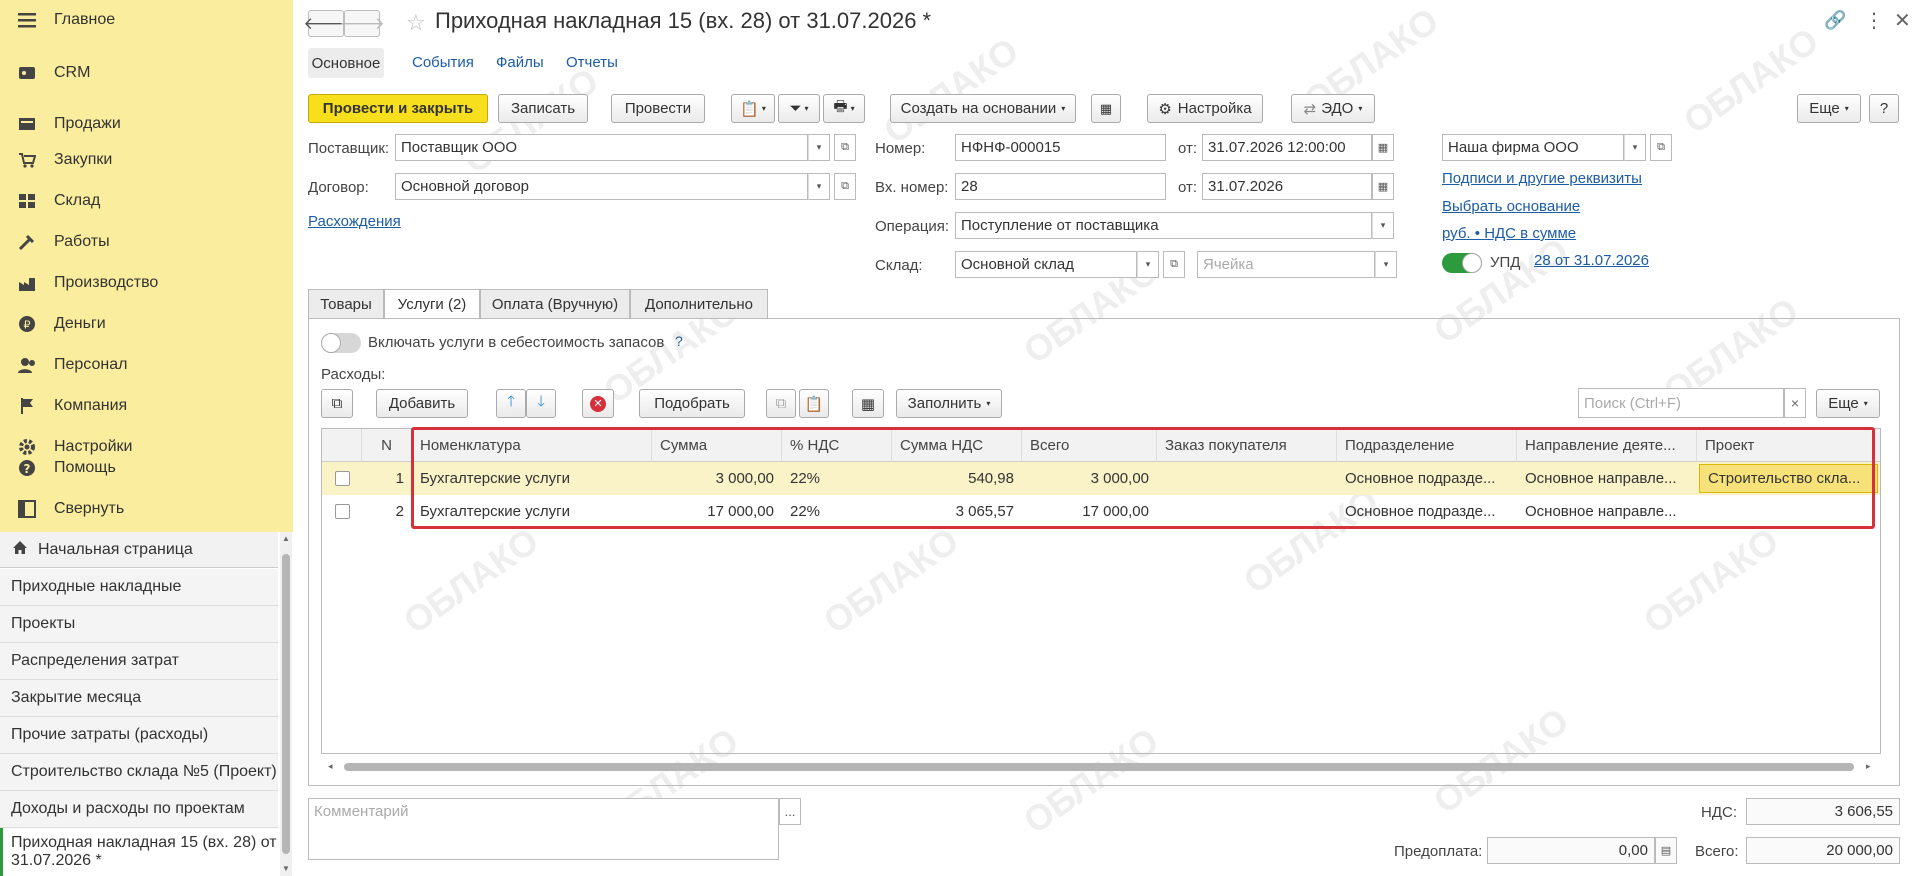 Image resolution: width=1920 pixels, height=876 pixels. What do you see at coordinates (983, 108) in the screenshot?
I see `create-based-on-button: Создать на основании ▾` at bounding box center [983, 108].